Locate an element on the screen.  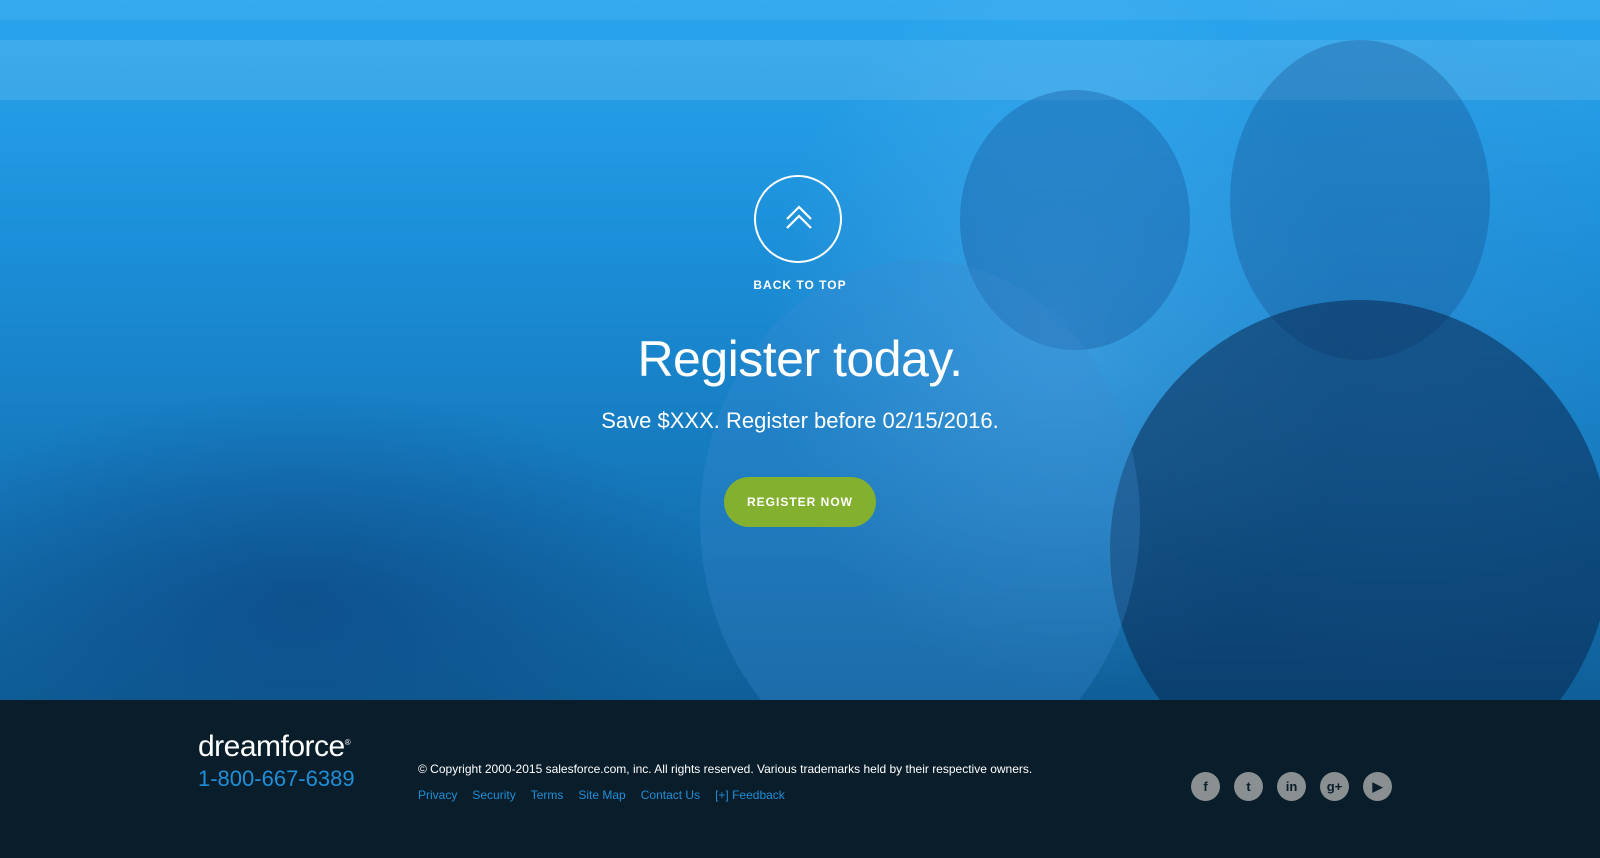
privacy-link: Privacy is located at coordinates (437, 795).